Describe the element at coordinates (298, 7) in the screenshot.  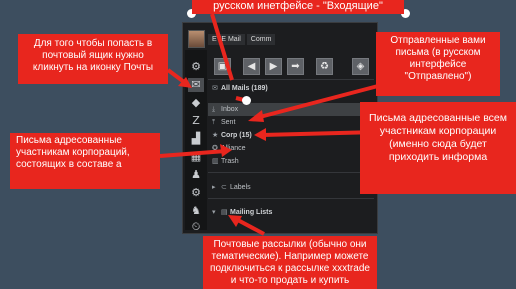
I see `note-inbox: русском инетфейсе - "Входящие"` at that location.